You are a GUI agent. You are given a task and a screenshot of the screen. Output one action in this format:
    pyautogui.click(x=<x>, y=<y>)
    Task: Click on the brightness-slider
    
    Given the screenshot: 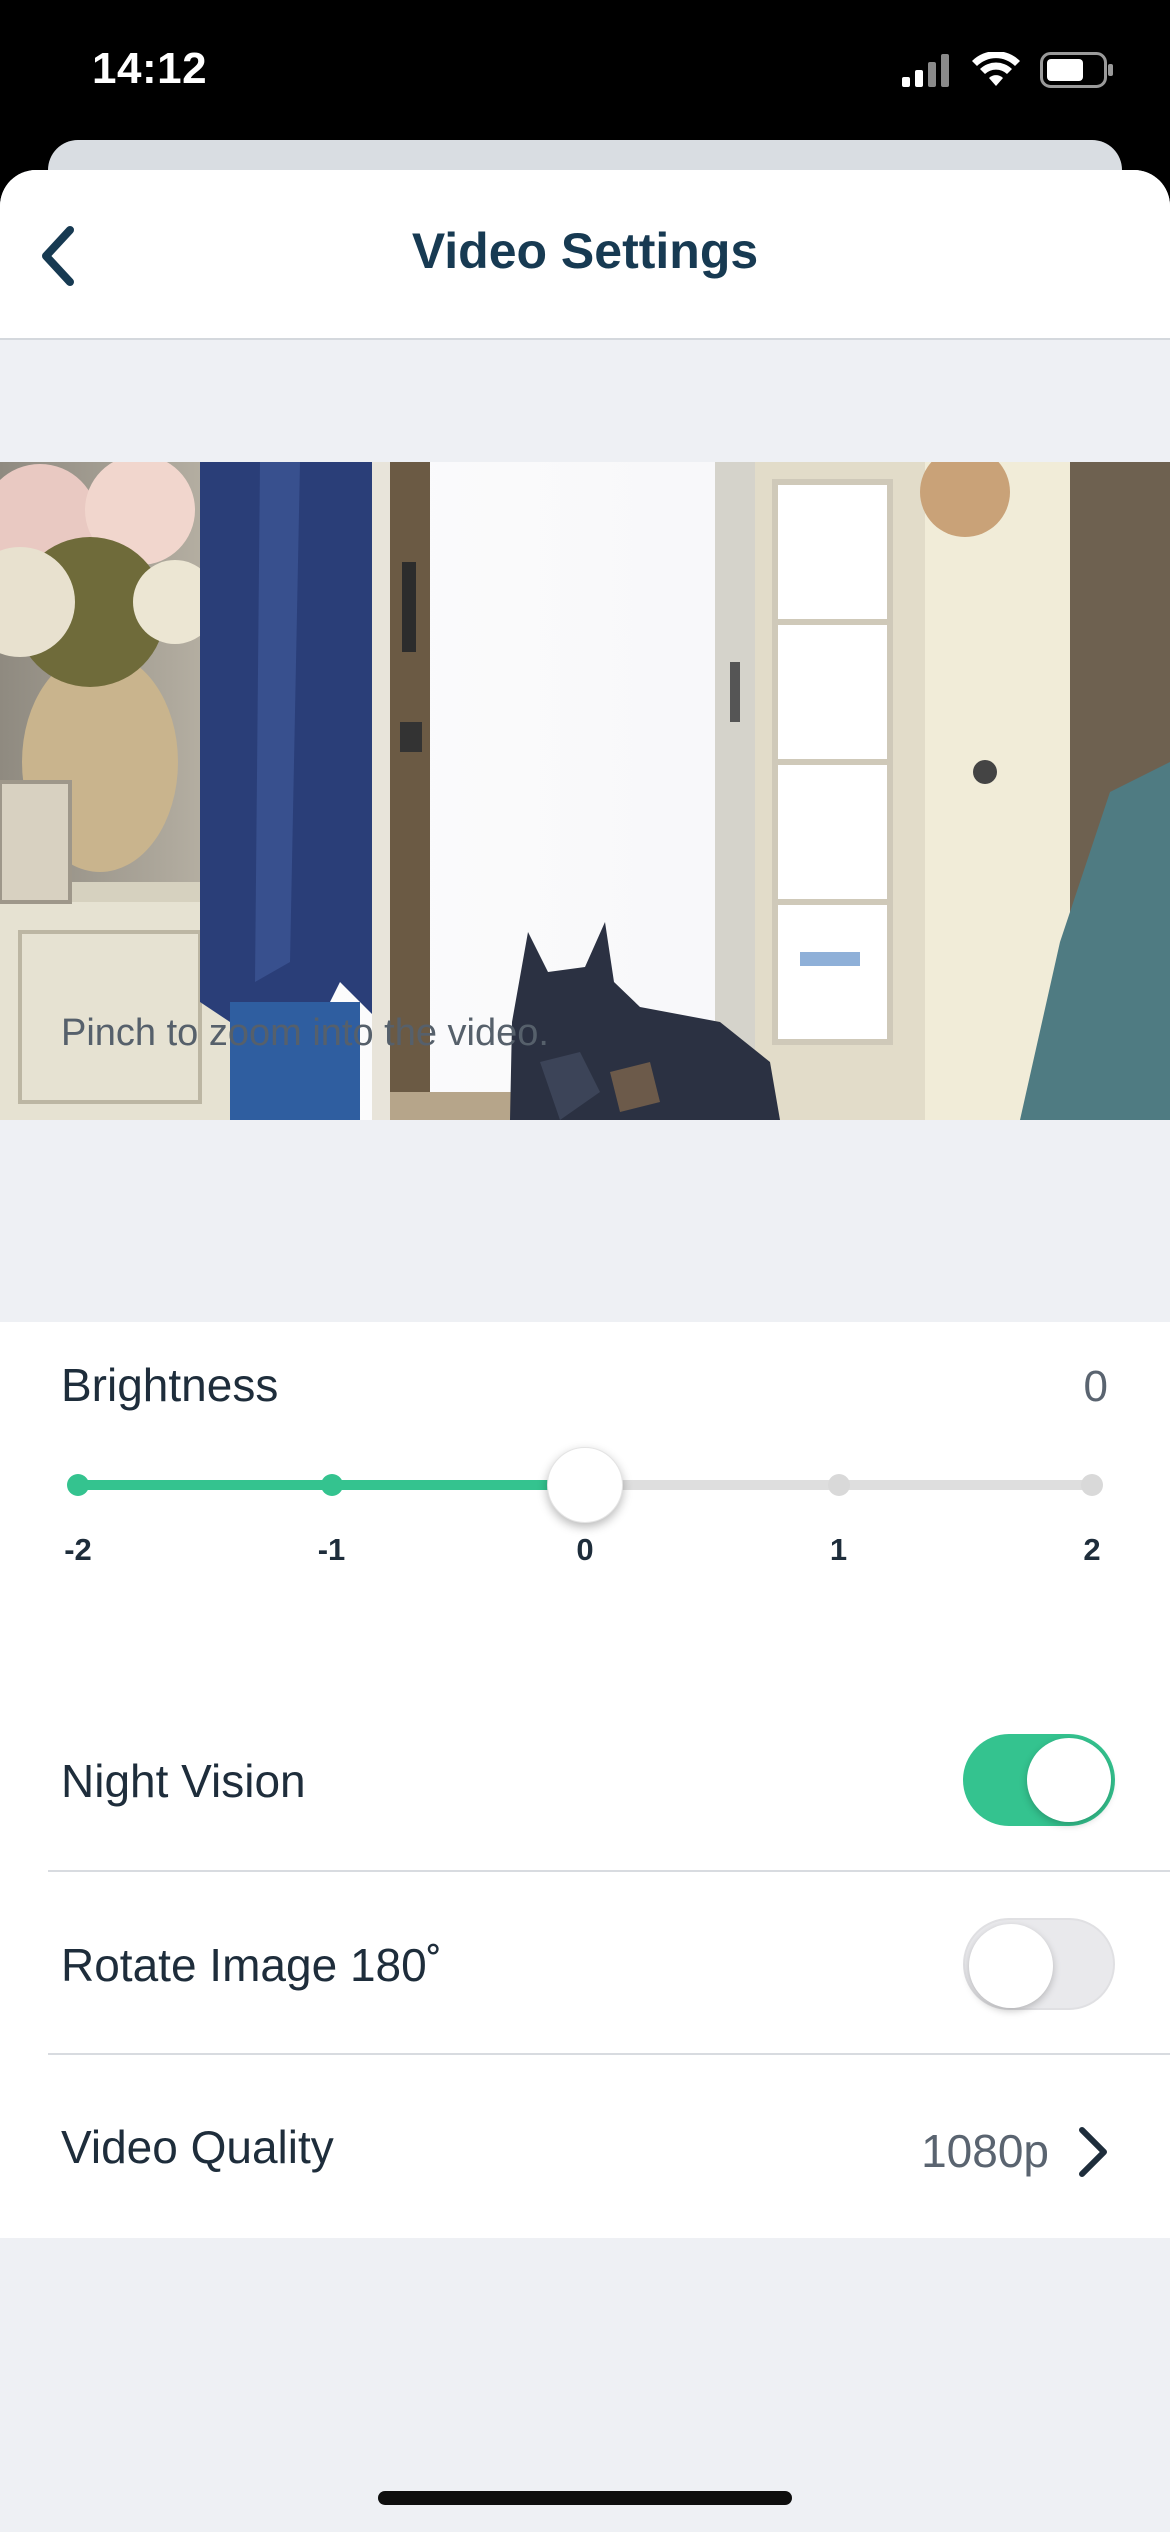 What is the action you would take?
    pyautogui.click(x=585, y=1485)
    